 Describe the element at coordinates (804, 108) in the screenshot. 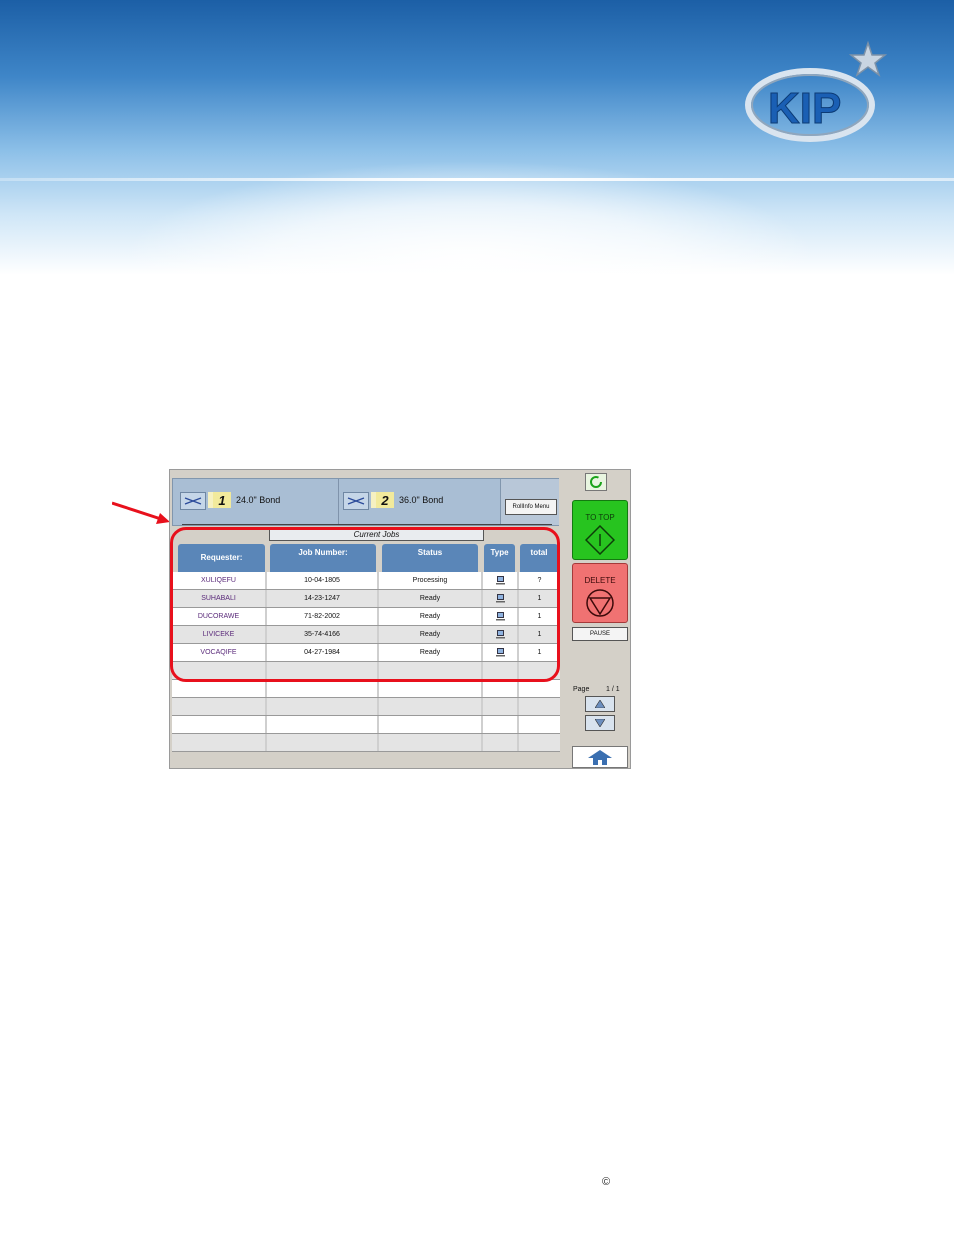

I see `svg-text: KIP` at that location.